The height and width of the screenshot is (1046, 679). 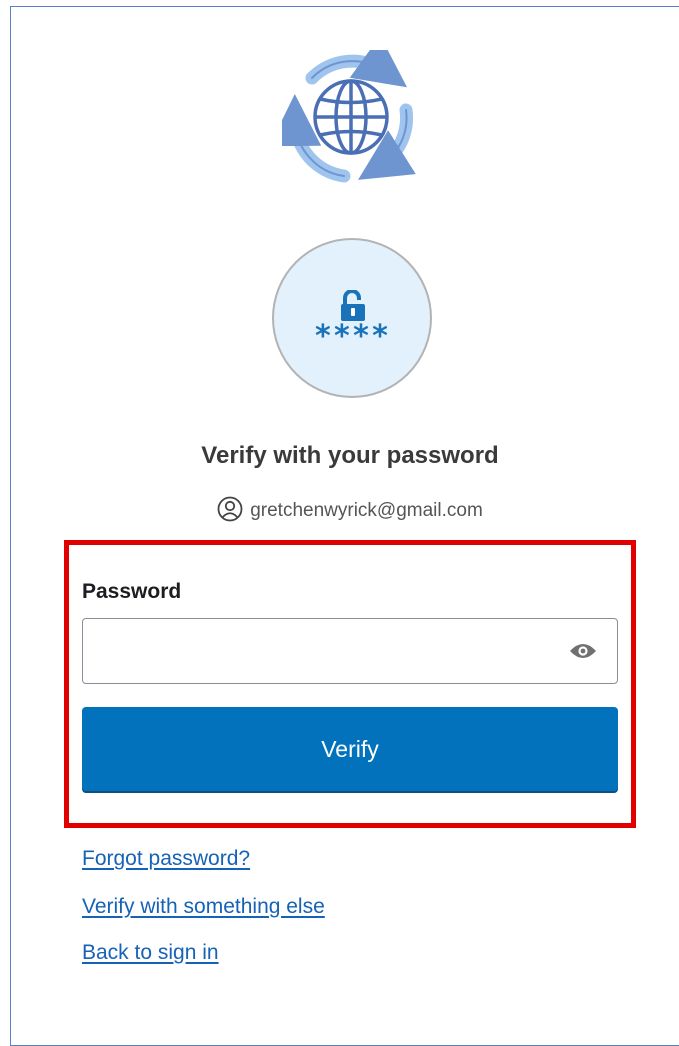 I want to click on password-input, so click(x=320, y=652).